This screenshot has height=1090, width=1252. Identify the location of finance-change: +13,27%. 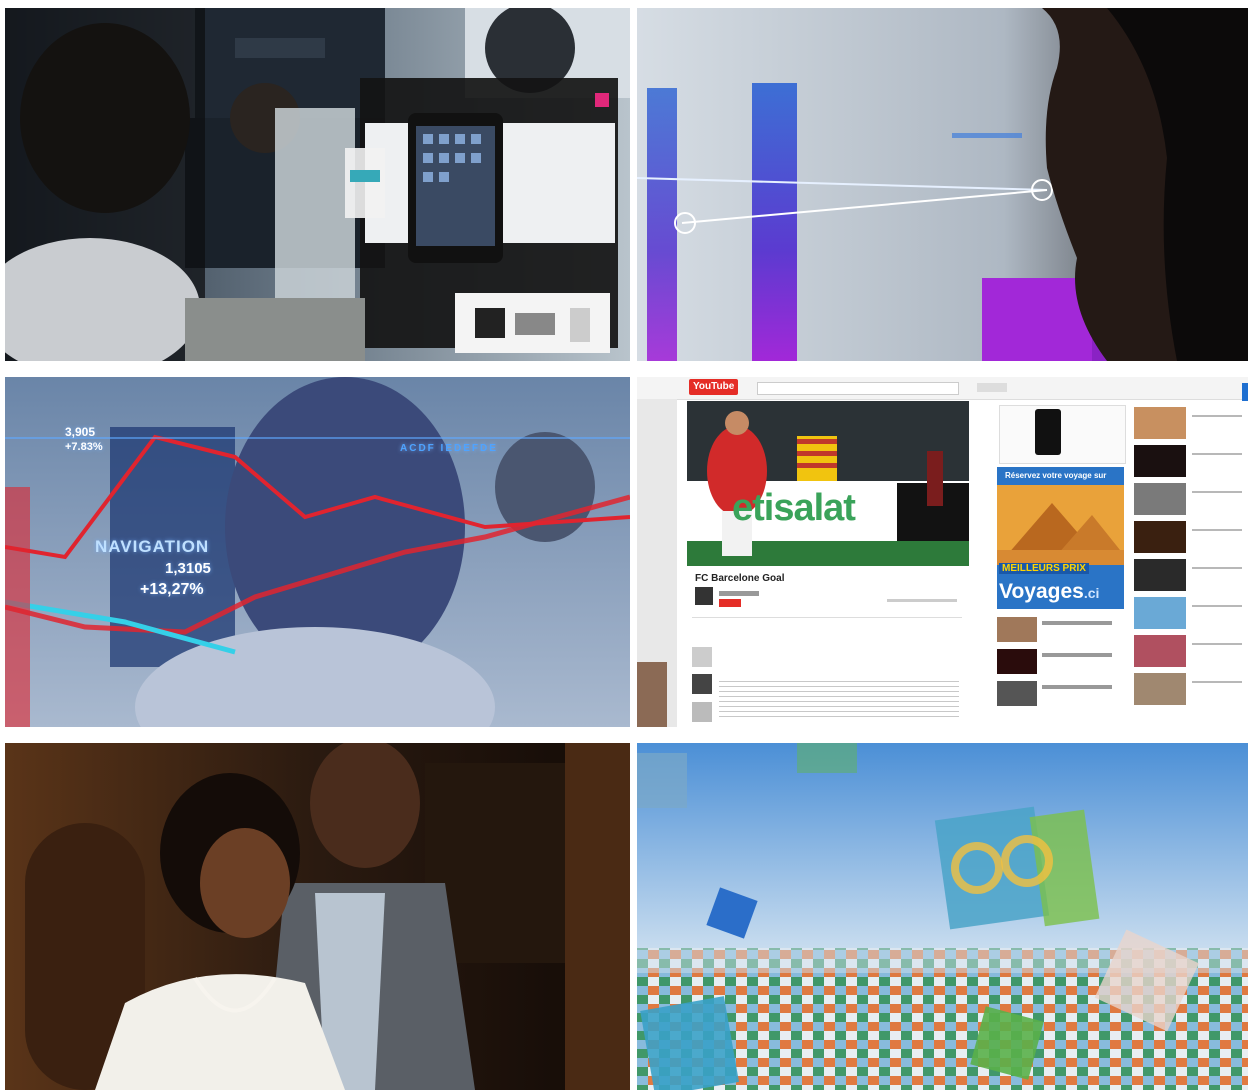
(172, 589).